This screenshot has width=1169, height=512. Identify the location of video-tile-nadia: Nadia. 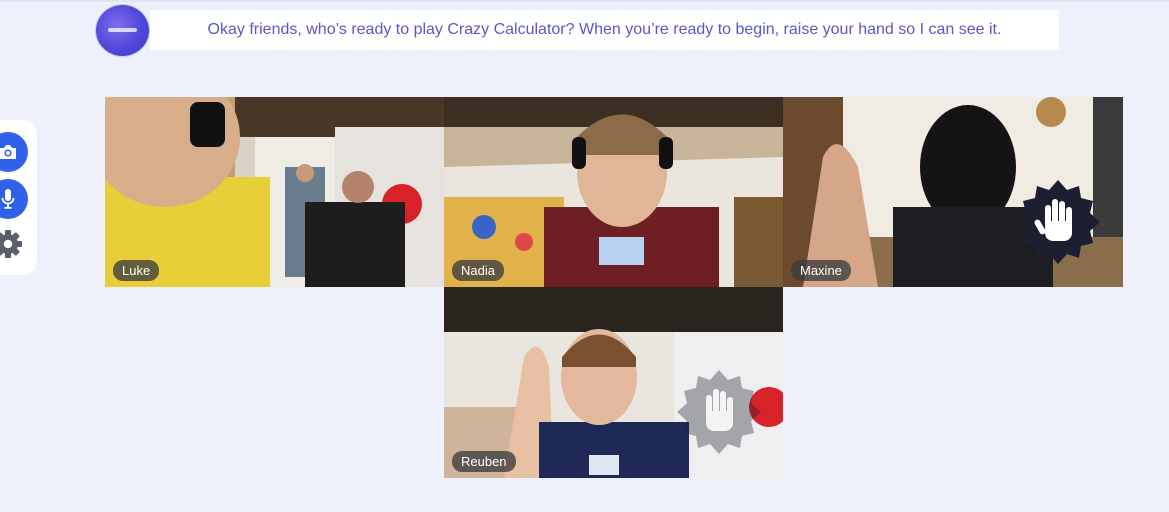
(613, 192).